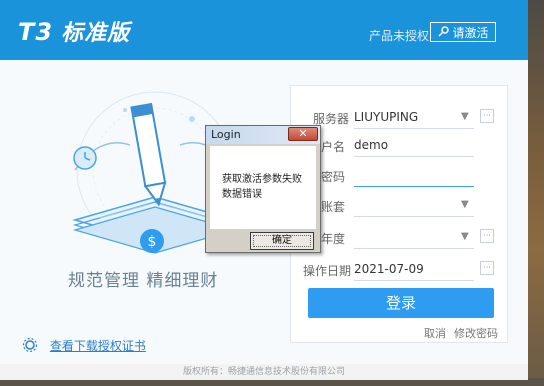 This screenshot has height=386, width=544. I want to click on server-browse-button: ···, so click(487, 116).